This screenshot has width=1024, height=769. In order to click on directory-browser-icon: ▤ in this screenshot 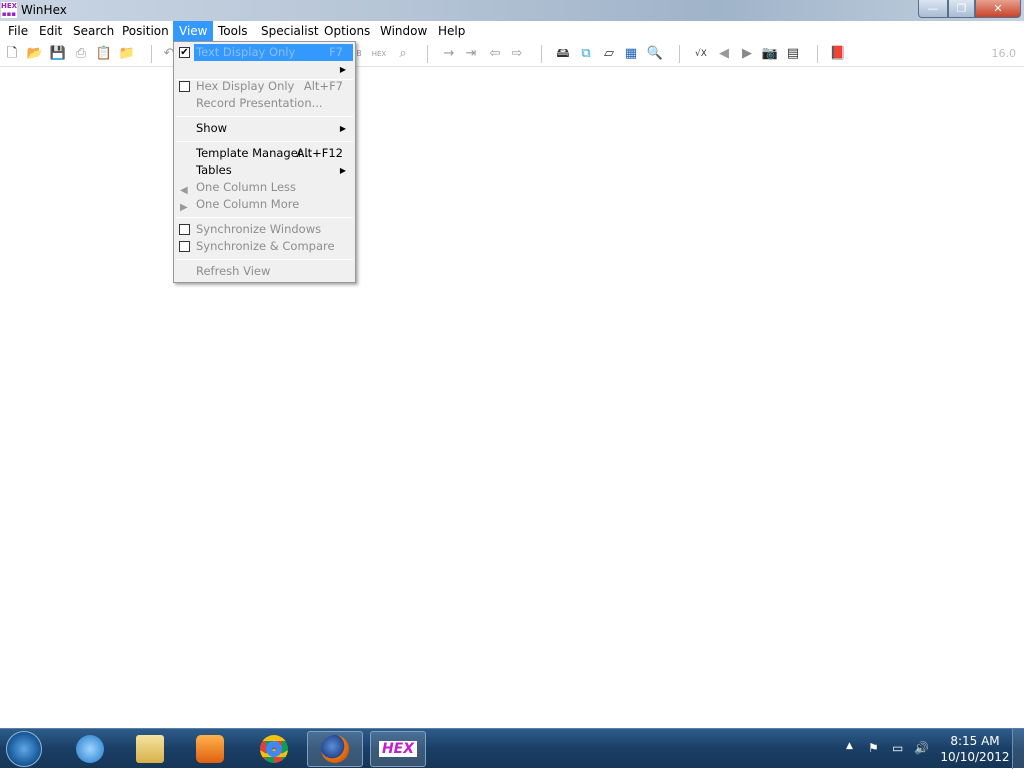, I will do `click(793, 54)`.